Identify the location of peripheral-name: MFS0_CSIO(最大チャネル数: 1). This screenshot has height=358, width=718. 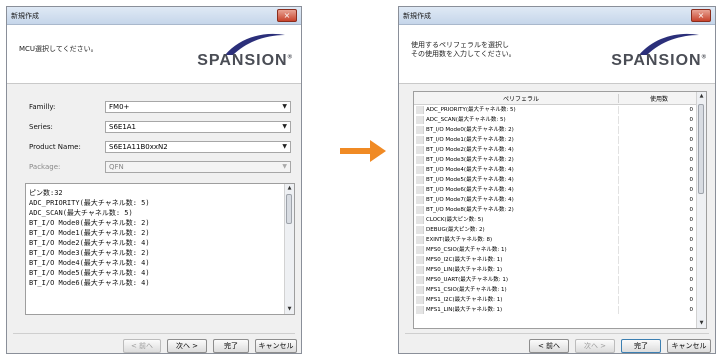
(466, 250).